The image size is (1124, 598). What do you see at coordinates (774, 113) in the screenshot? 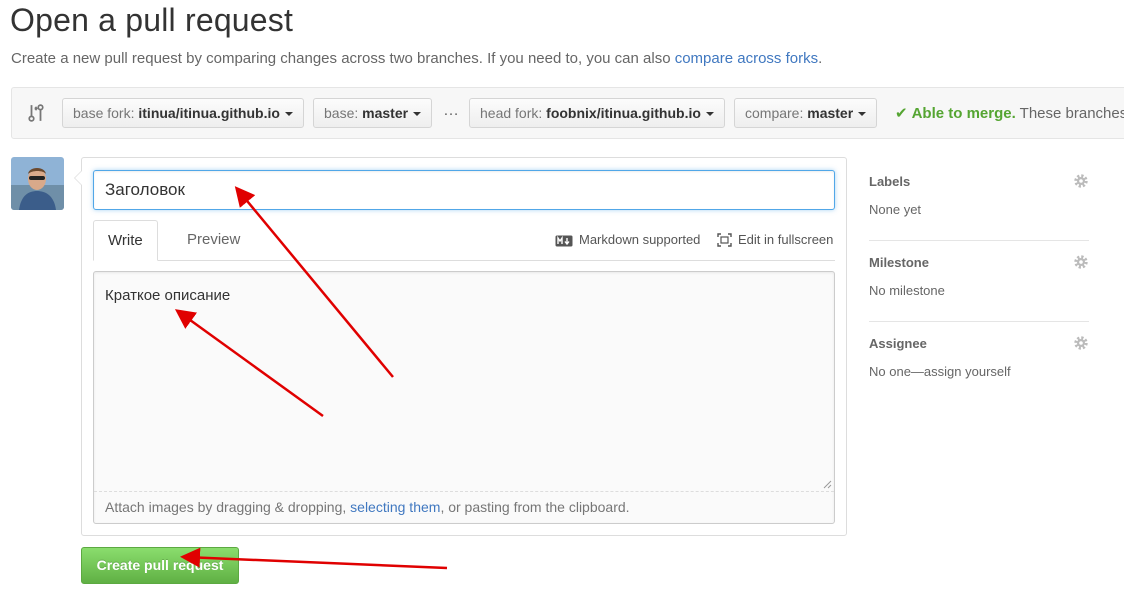
I see `compare-label: compare:` at bounding box center [774, 113].